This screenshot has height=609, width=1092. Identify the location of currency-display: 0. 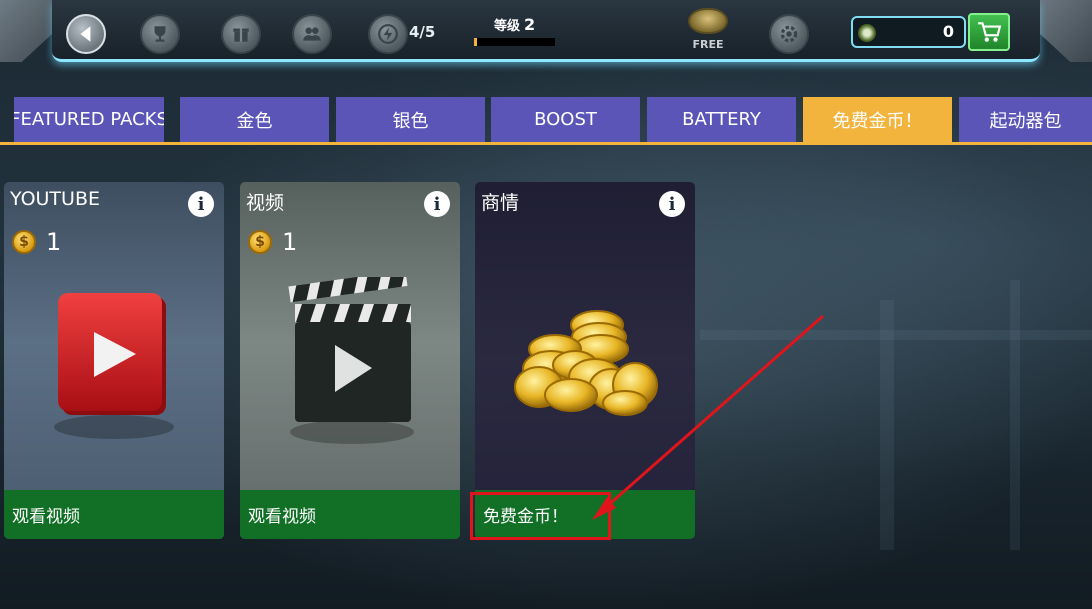
(908, 32).